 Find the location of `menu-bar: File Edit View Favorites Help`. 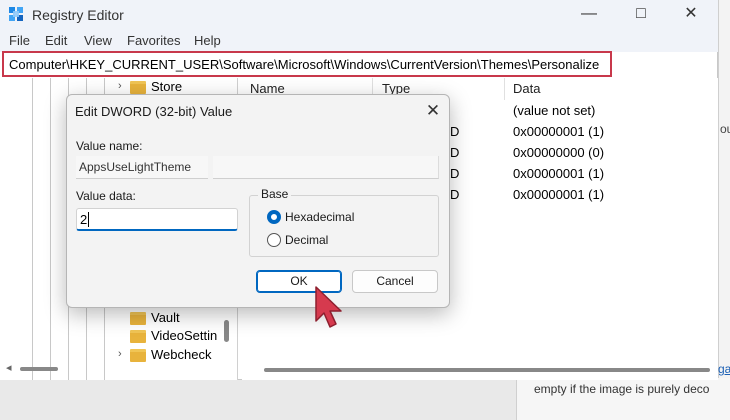

menu-bar: File Edit View Favorites Help is located at coordinates (359, 41).